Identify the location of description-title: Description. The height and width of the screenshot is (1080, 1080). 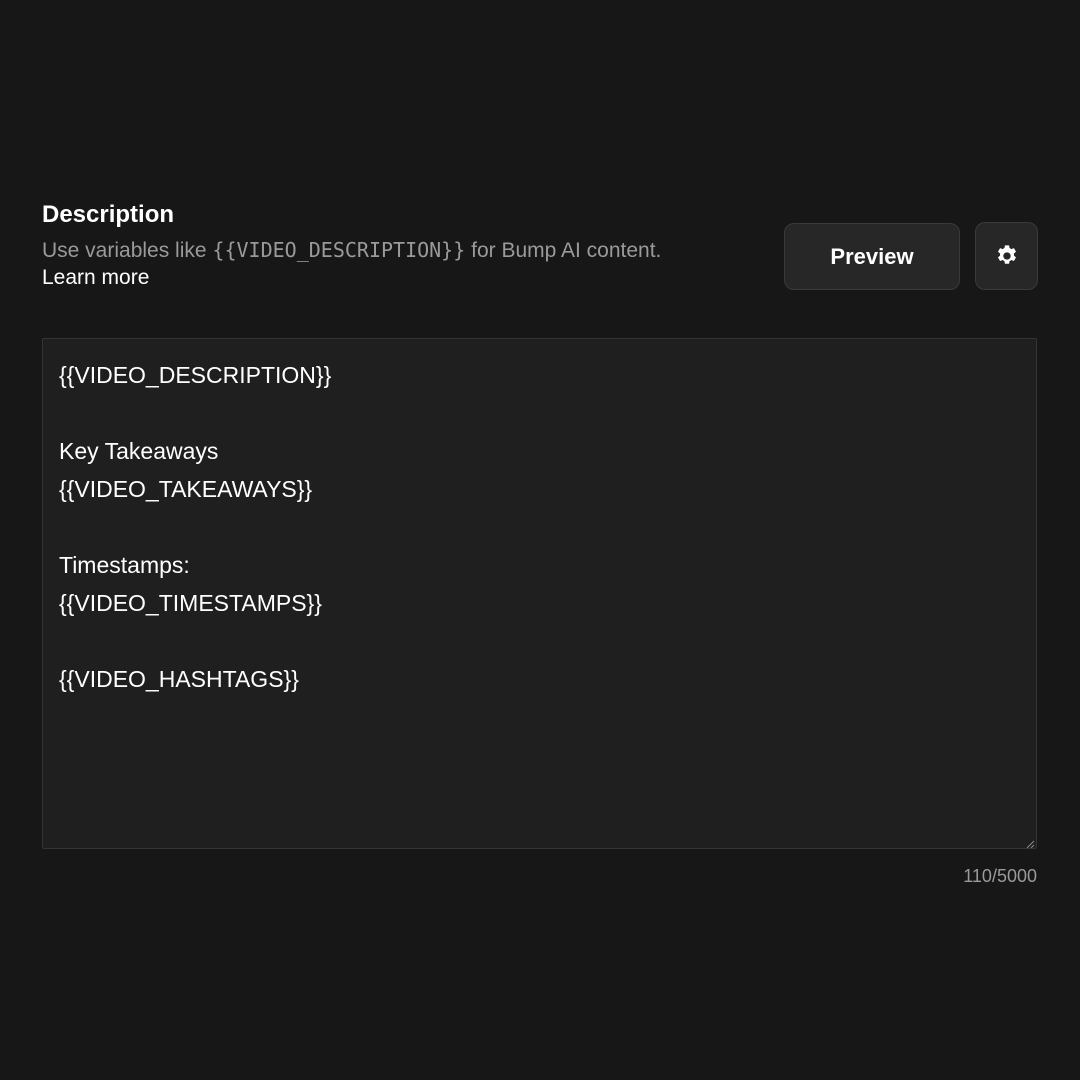
(108, 214).